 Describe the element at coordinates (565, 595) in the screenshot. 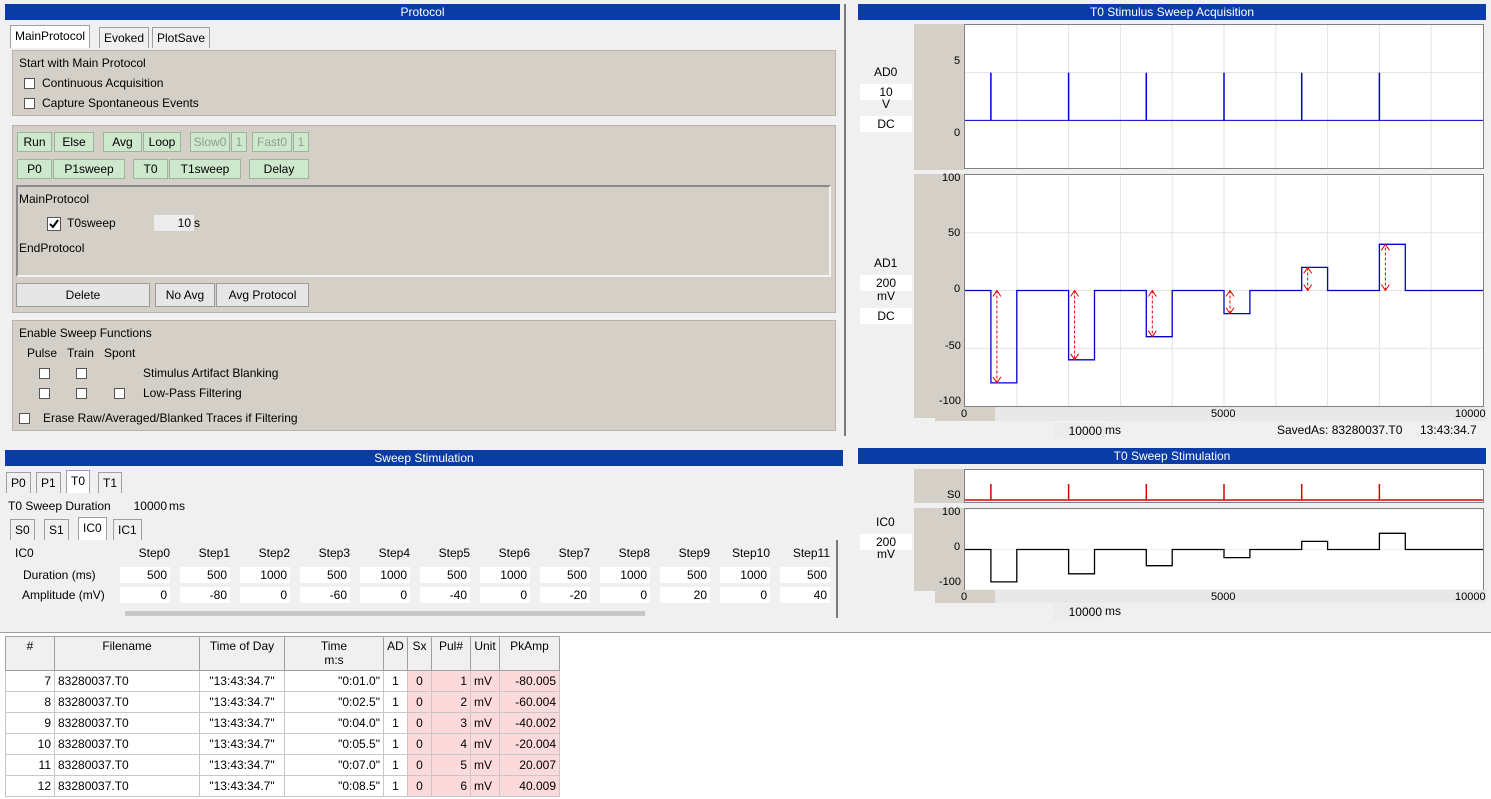

I see `step-amplitude-cell: -20` at that location.